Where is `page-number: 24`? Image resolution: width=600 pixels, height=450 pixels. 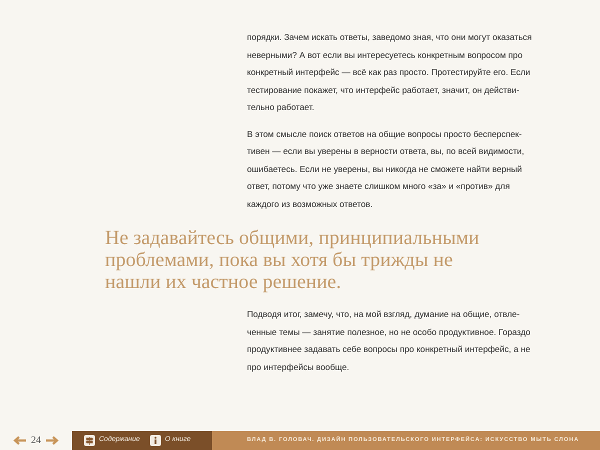
page-number: 24 is located at coordinates (36, 441).